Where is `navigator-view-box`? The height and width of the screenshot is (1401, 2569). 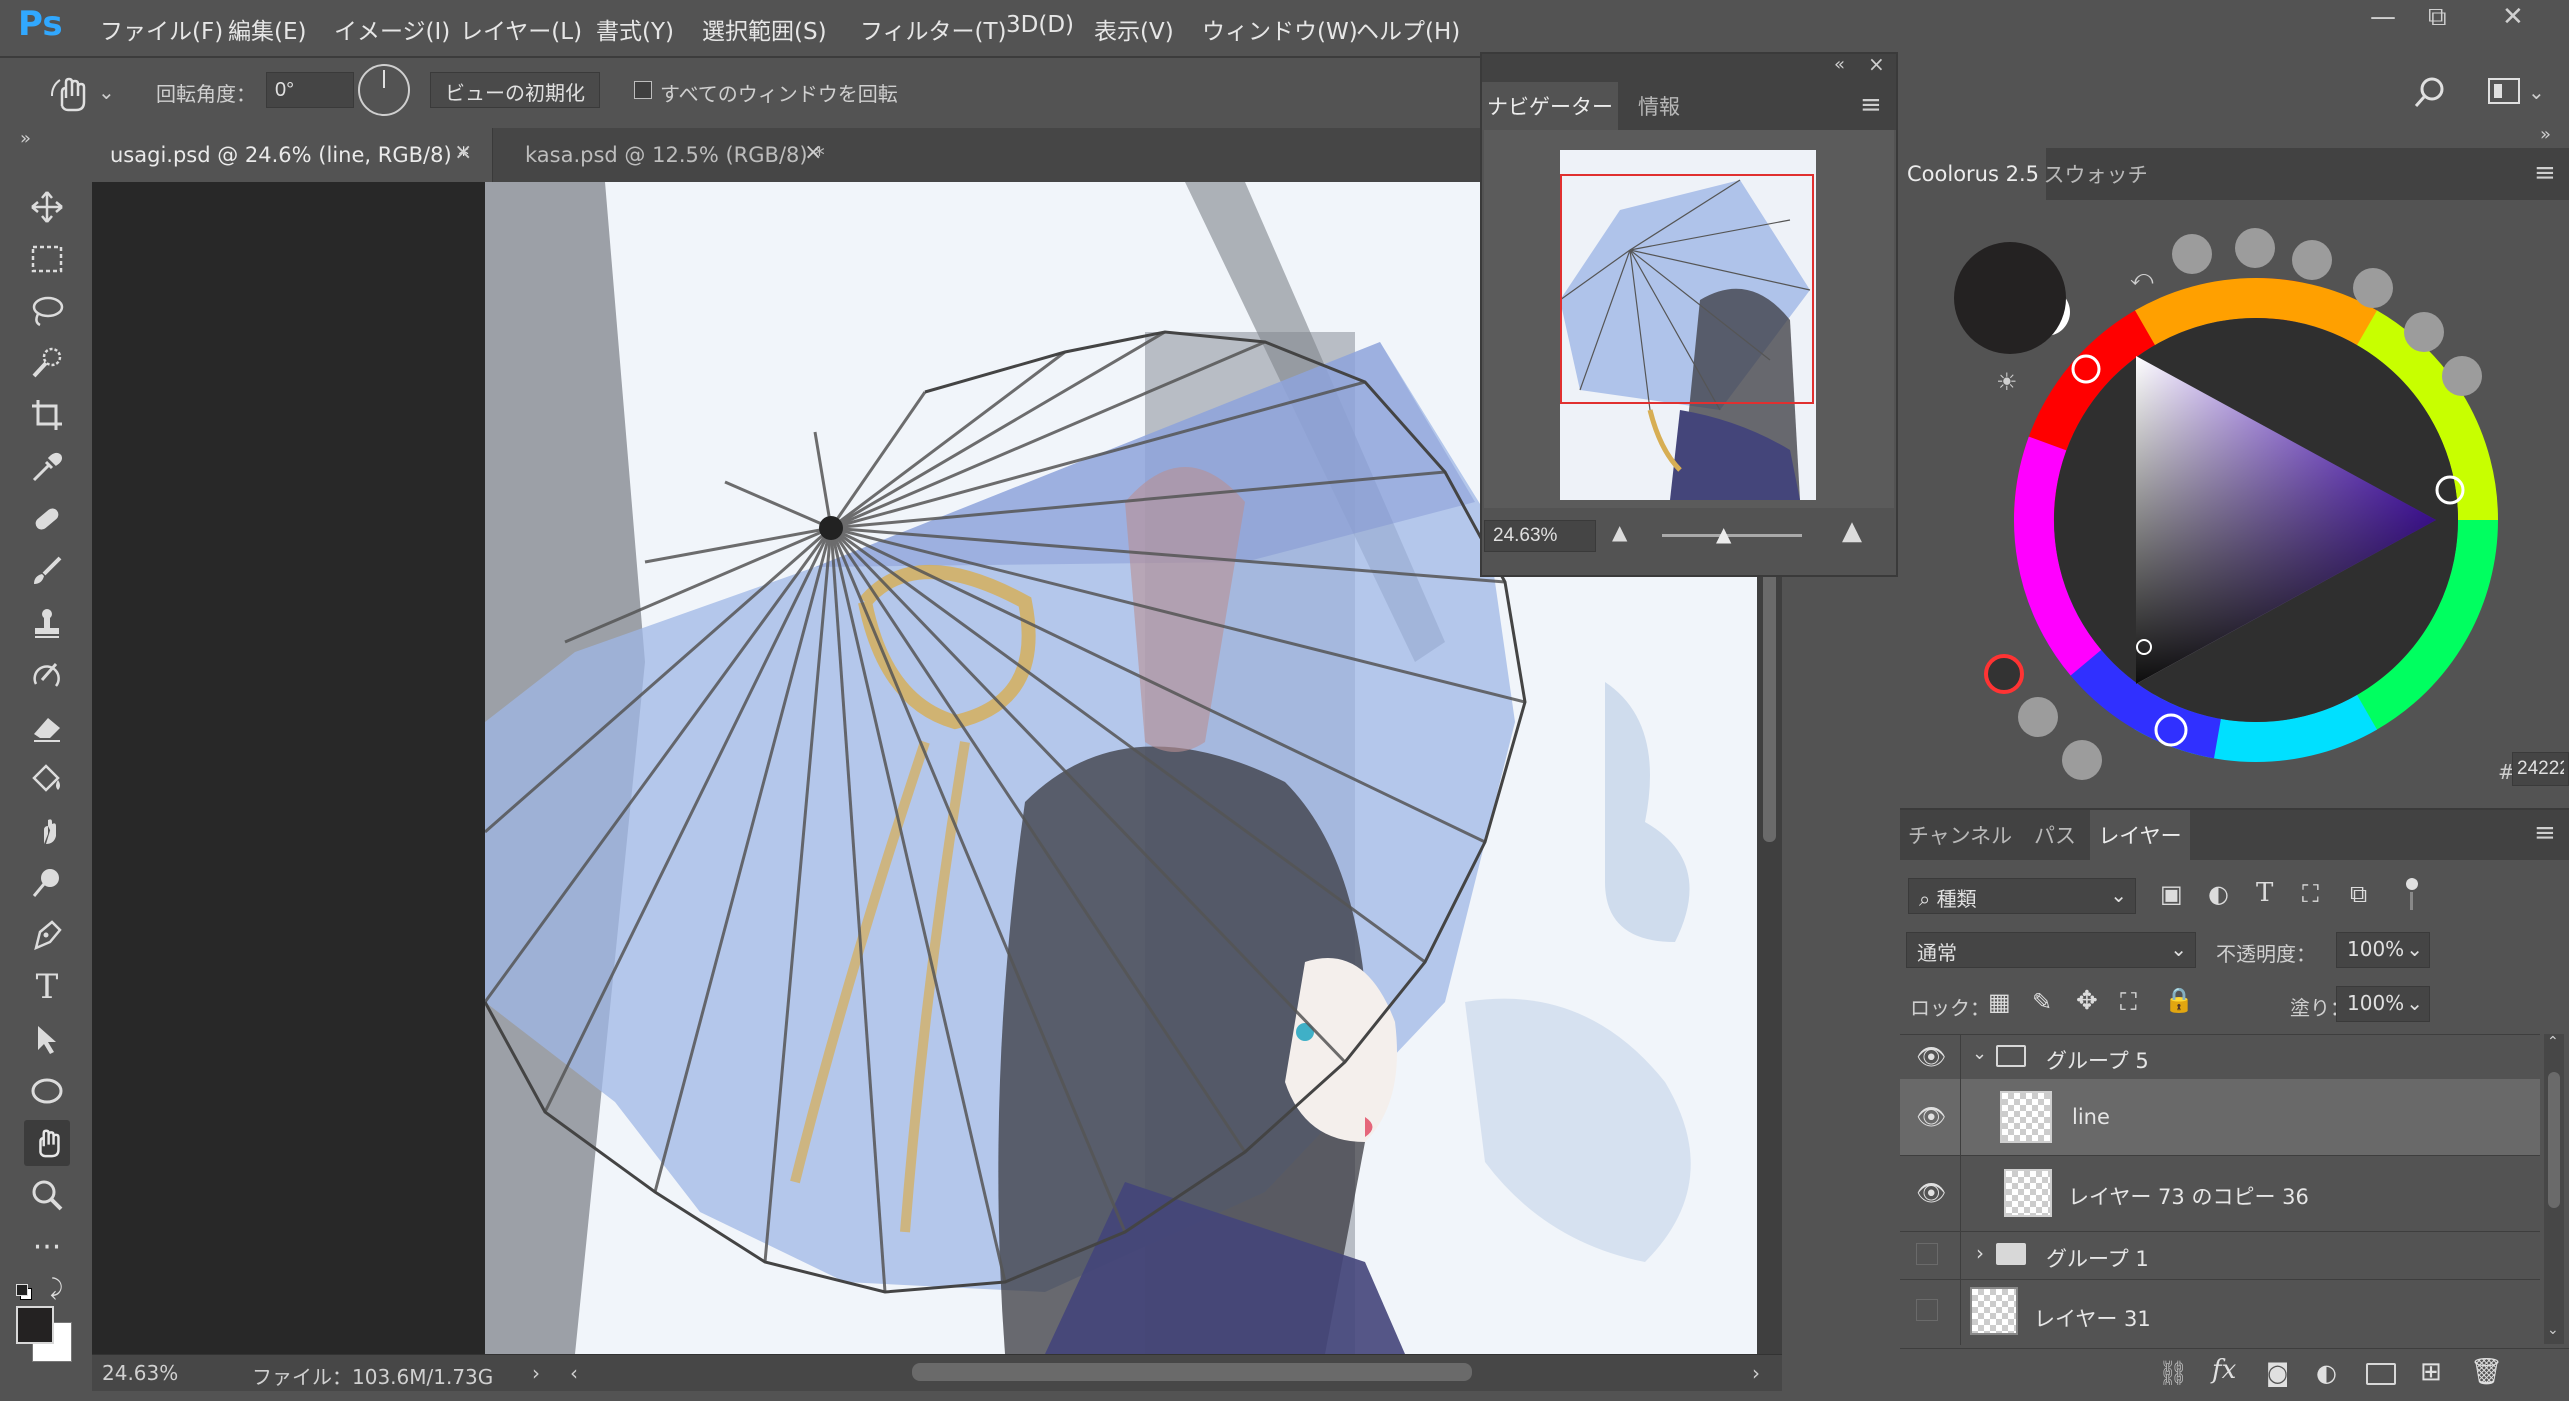 navigator-view-box is located at coordinates (1687, 289).